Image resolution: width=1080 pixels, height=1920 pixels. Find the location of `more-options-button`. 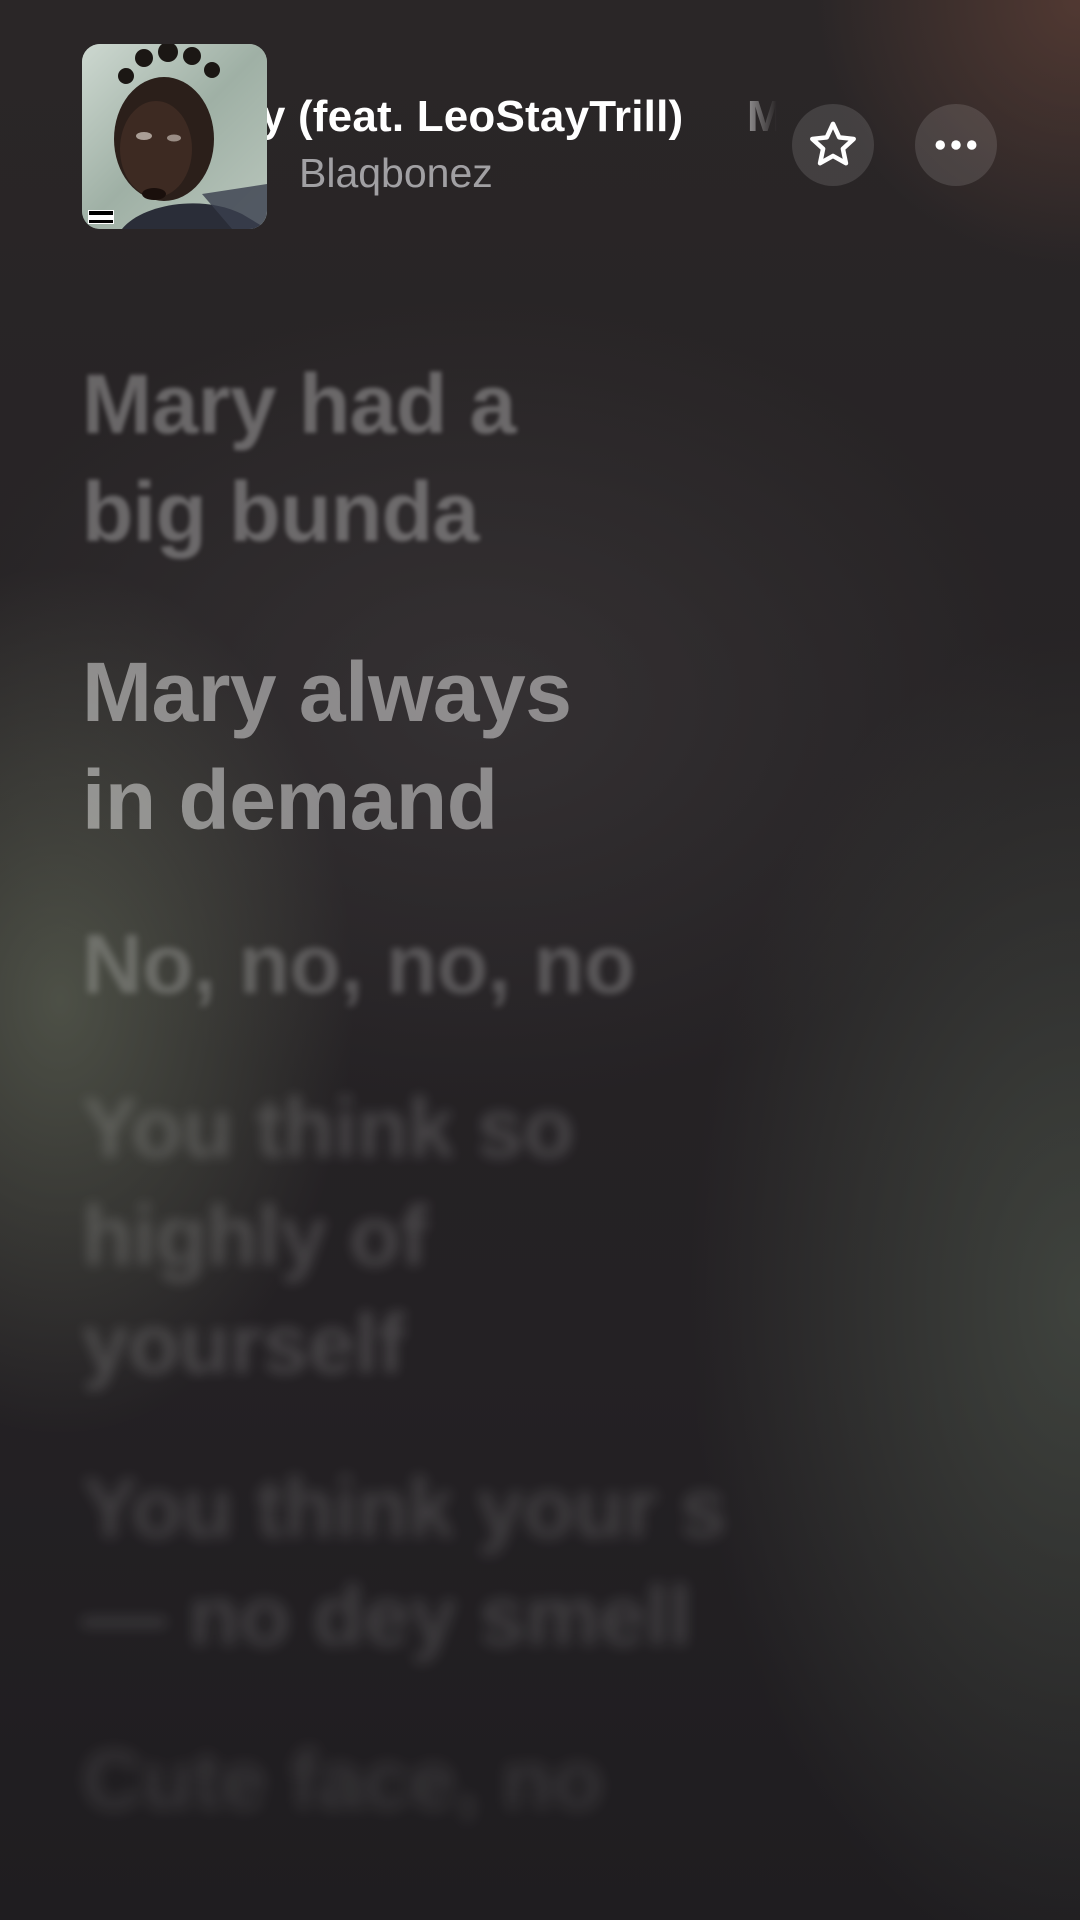

more-options-button is located at coordinates (956, 145).